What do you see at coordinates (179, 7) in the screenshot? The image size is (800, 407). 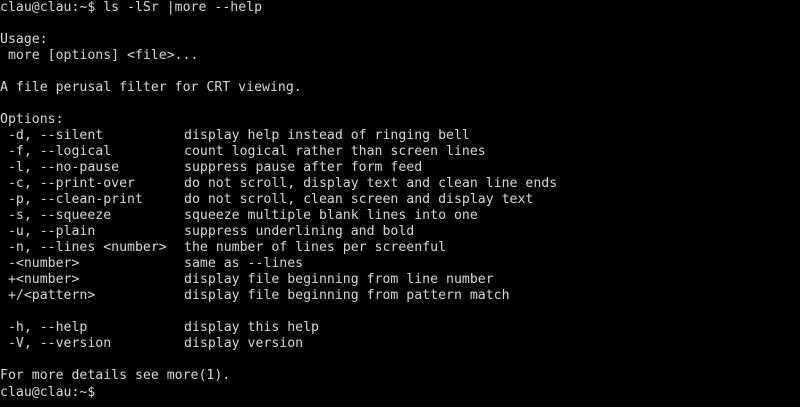 I see `shell-command: ls -lSr |more --help` at bounding box center [179, 7].